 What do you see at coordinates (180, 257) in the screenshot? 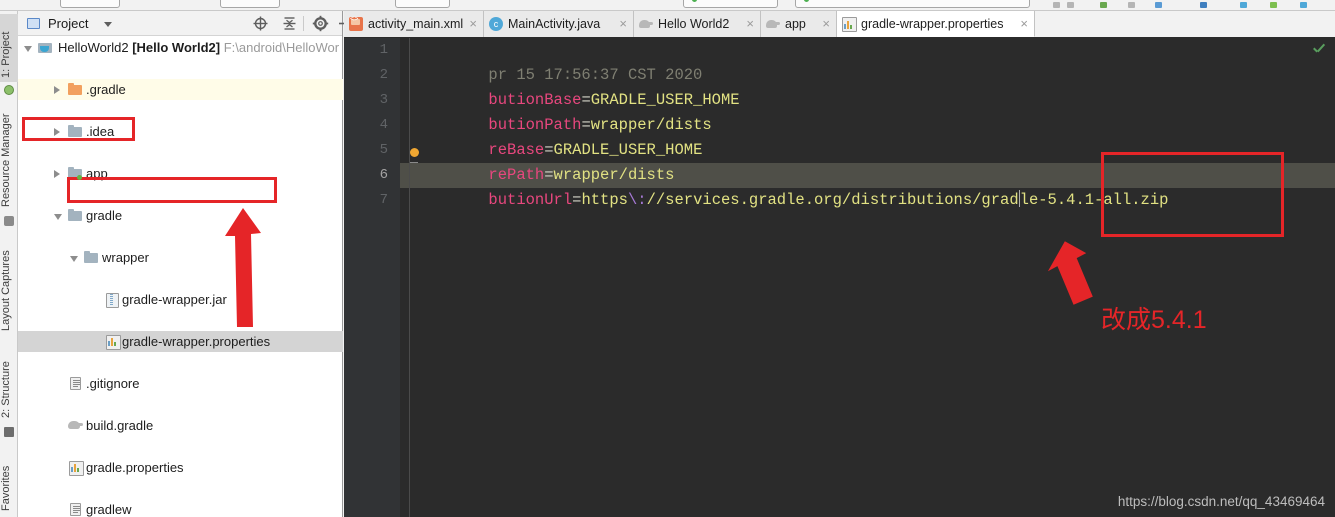
I see `tree-row-wrapper: wrapper` at bounding box center [180, 257].